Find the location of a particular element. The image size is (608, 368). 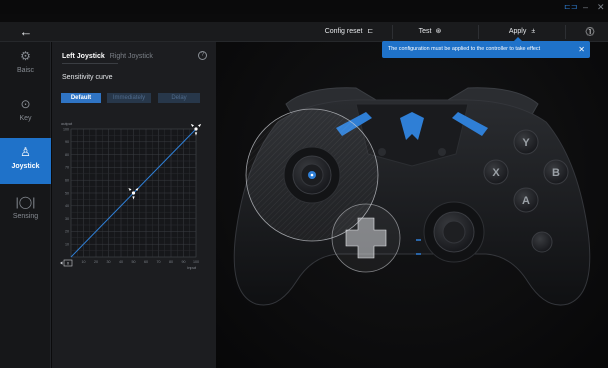

apply-button: Apply ± is located at coordinates (522, 32).